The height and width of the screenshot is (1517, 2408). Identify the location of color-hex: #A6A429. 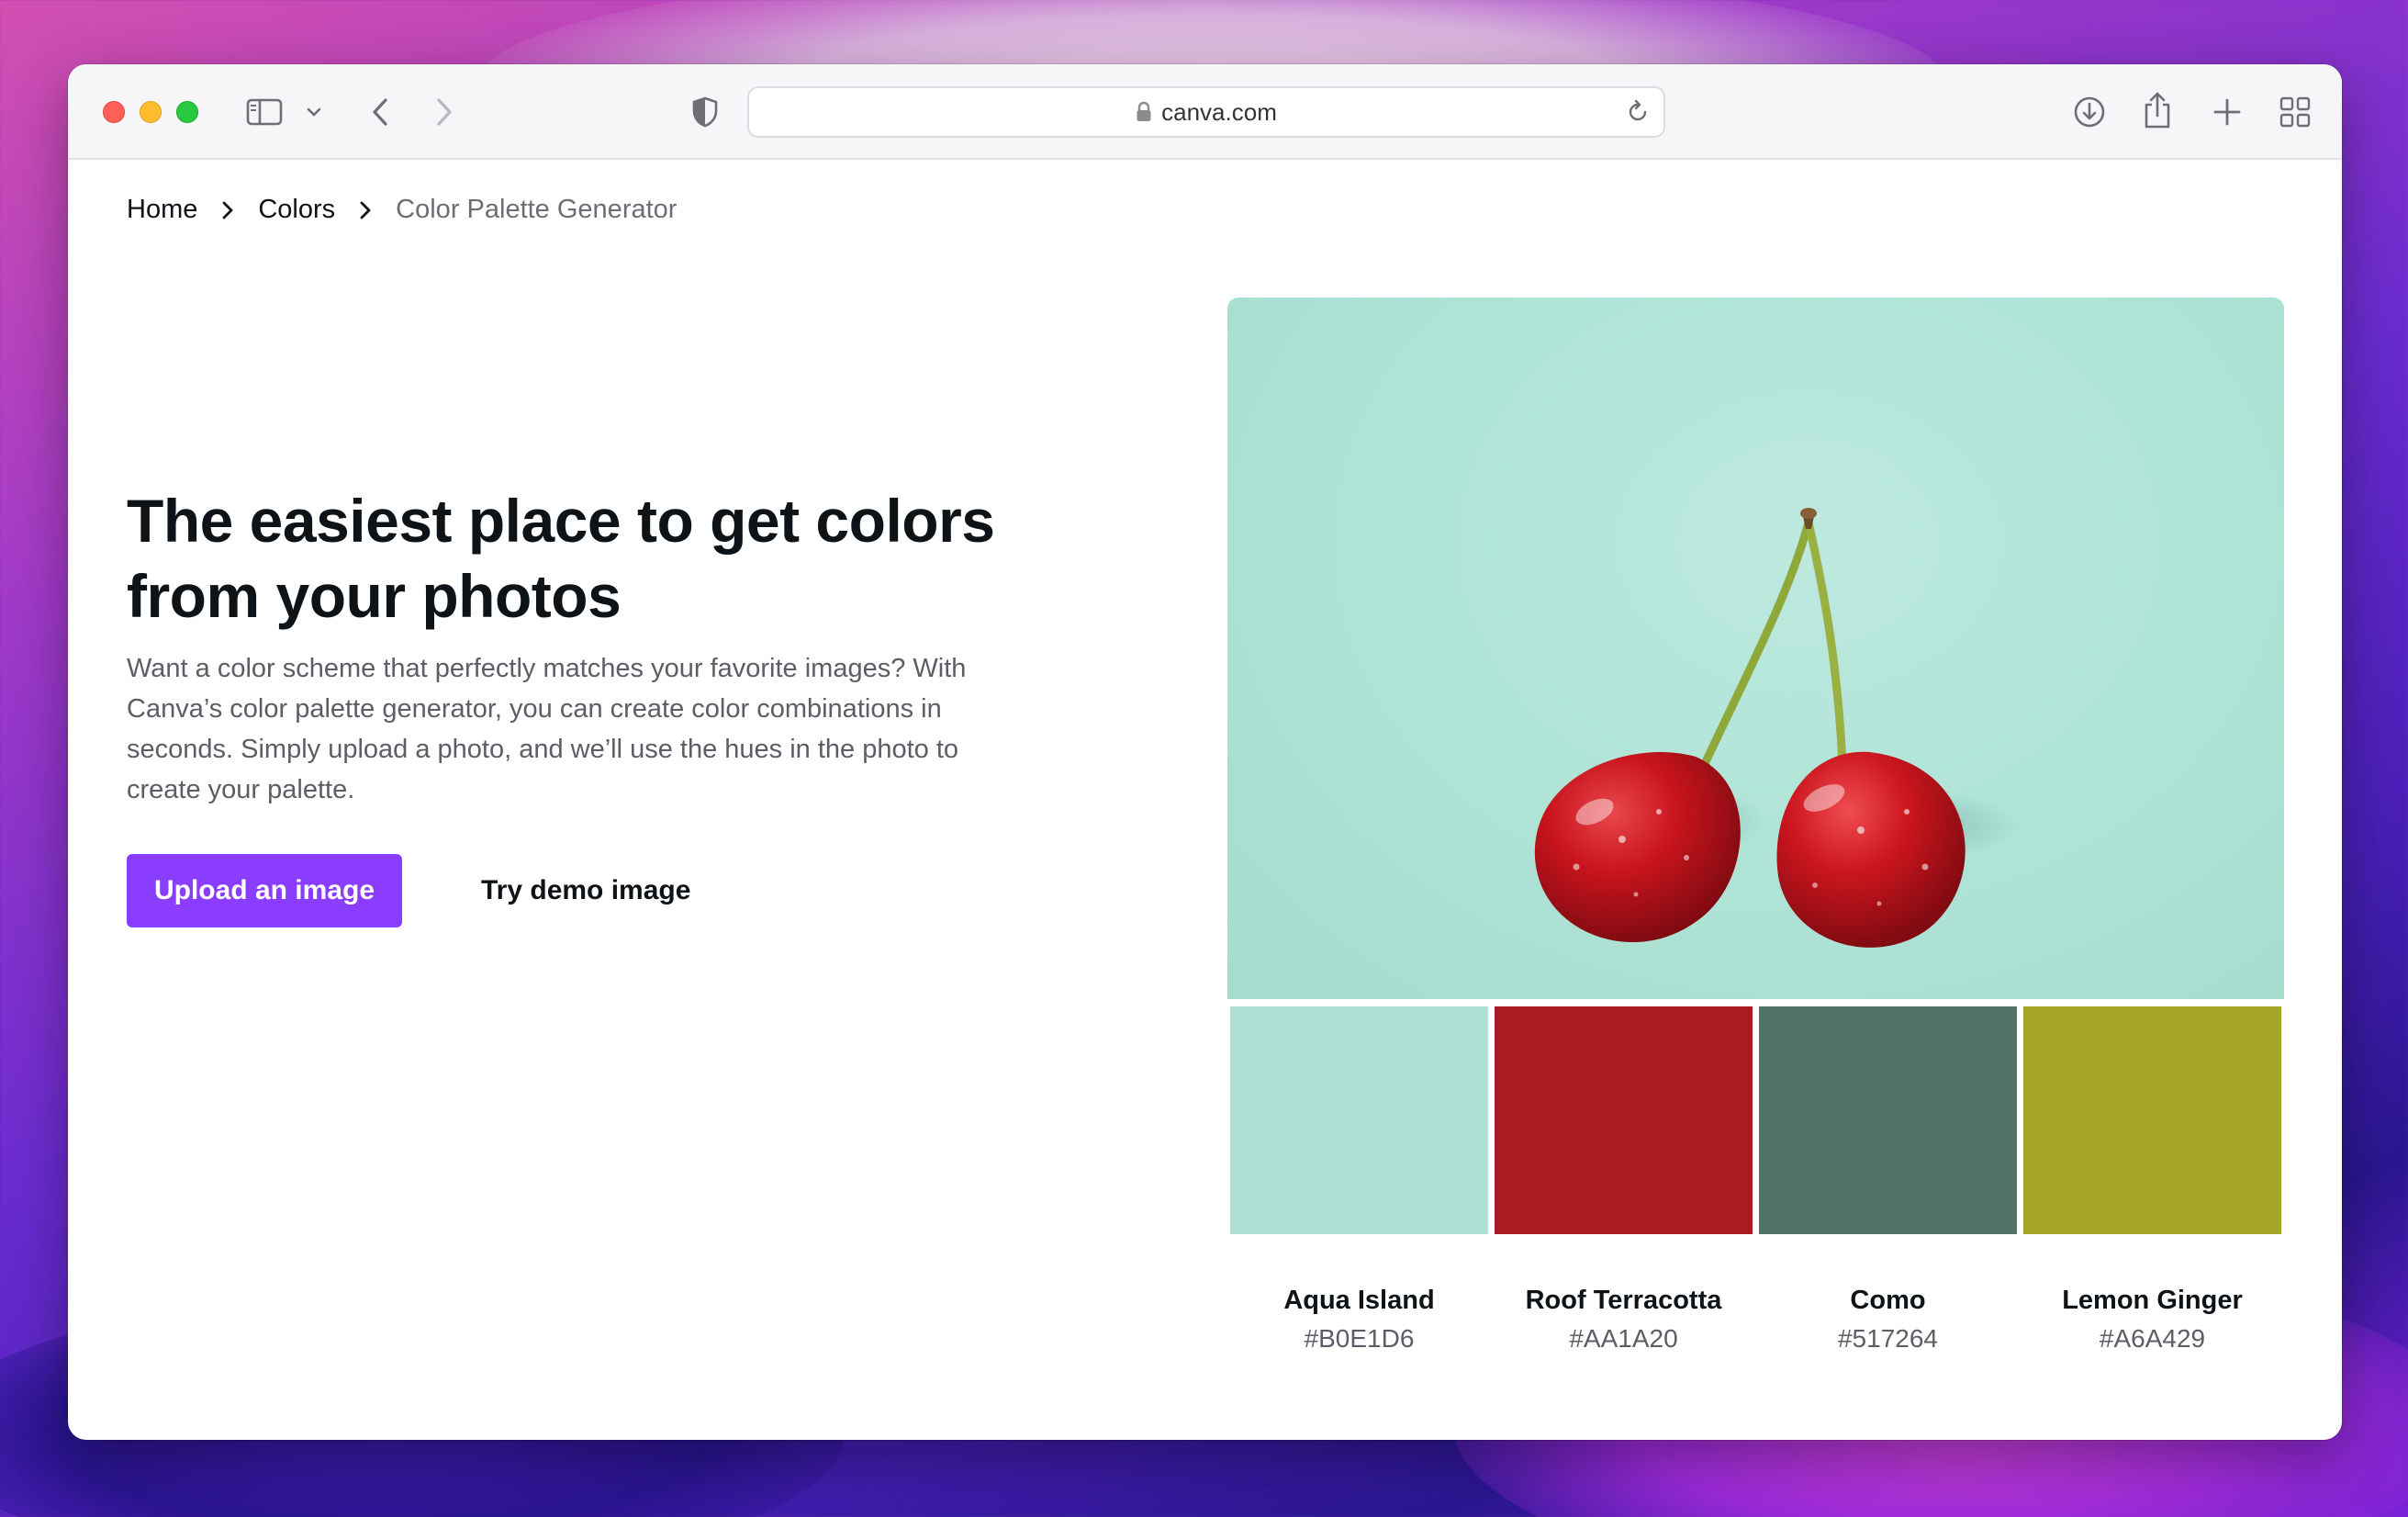
(2152, 1339).